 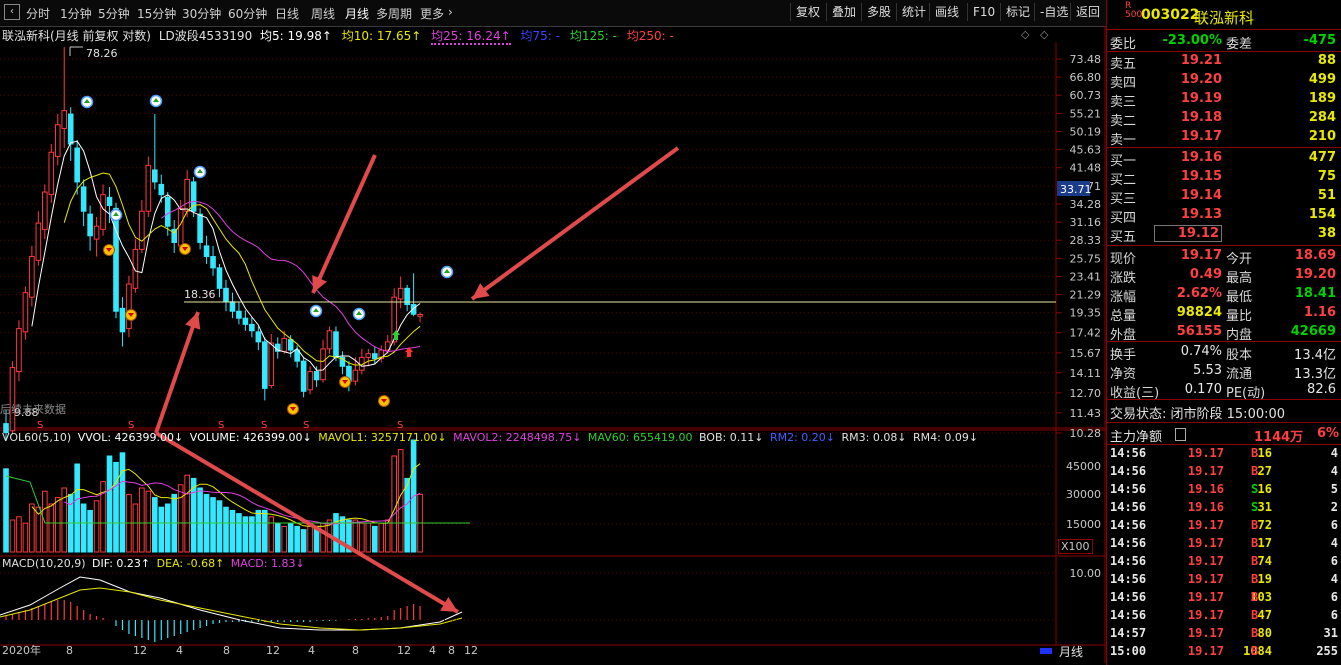 I want to click on price-axis-label: 11.43, so click(x=1086, y=413).